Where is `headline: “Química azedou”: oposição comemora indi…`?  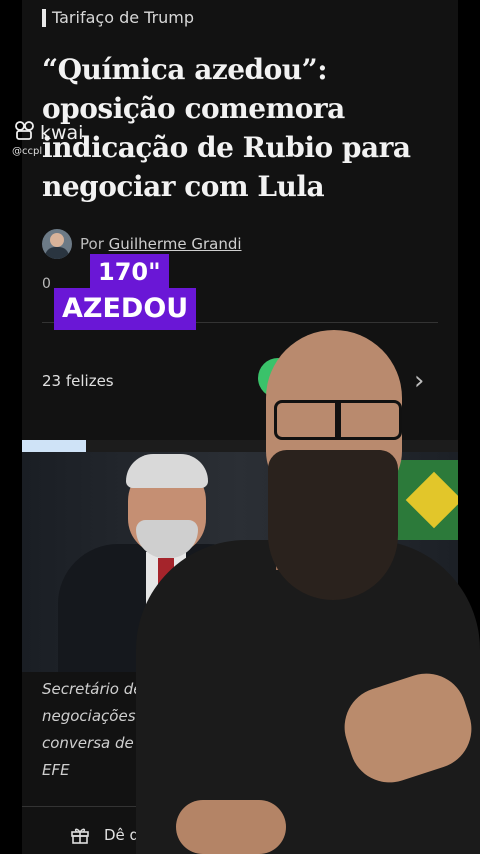
headline: “Química azedou”: oposição comemora indi… is located at coordinates (237, 128).